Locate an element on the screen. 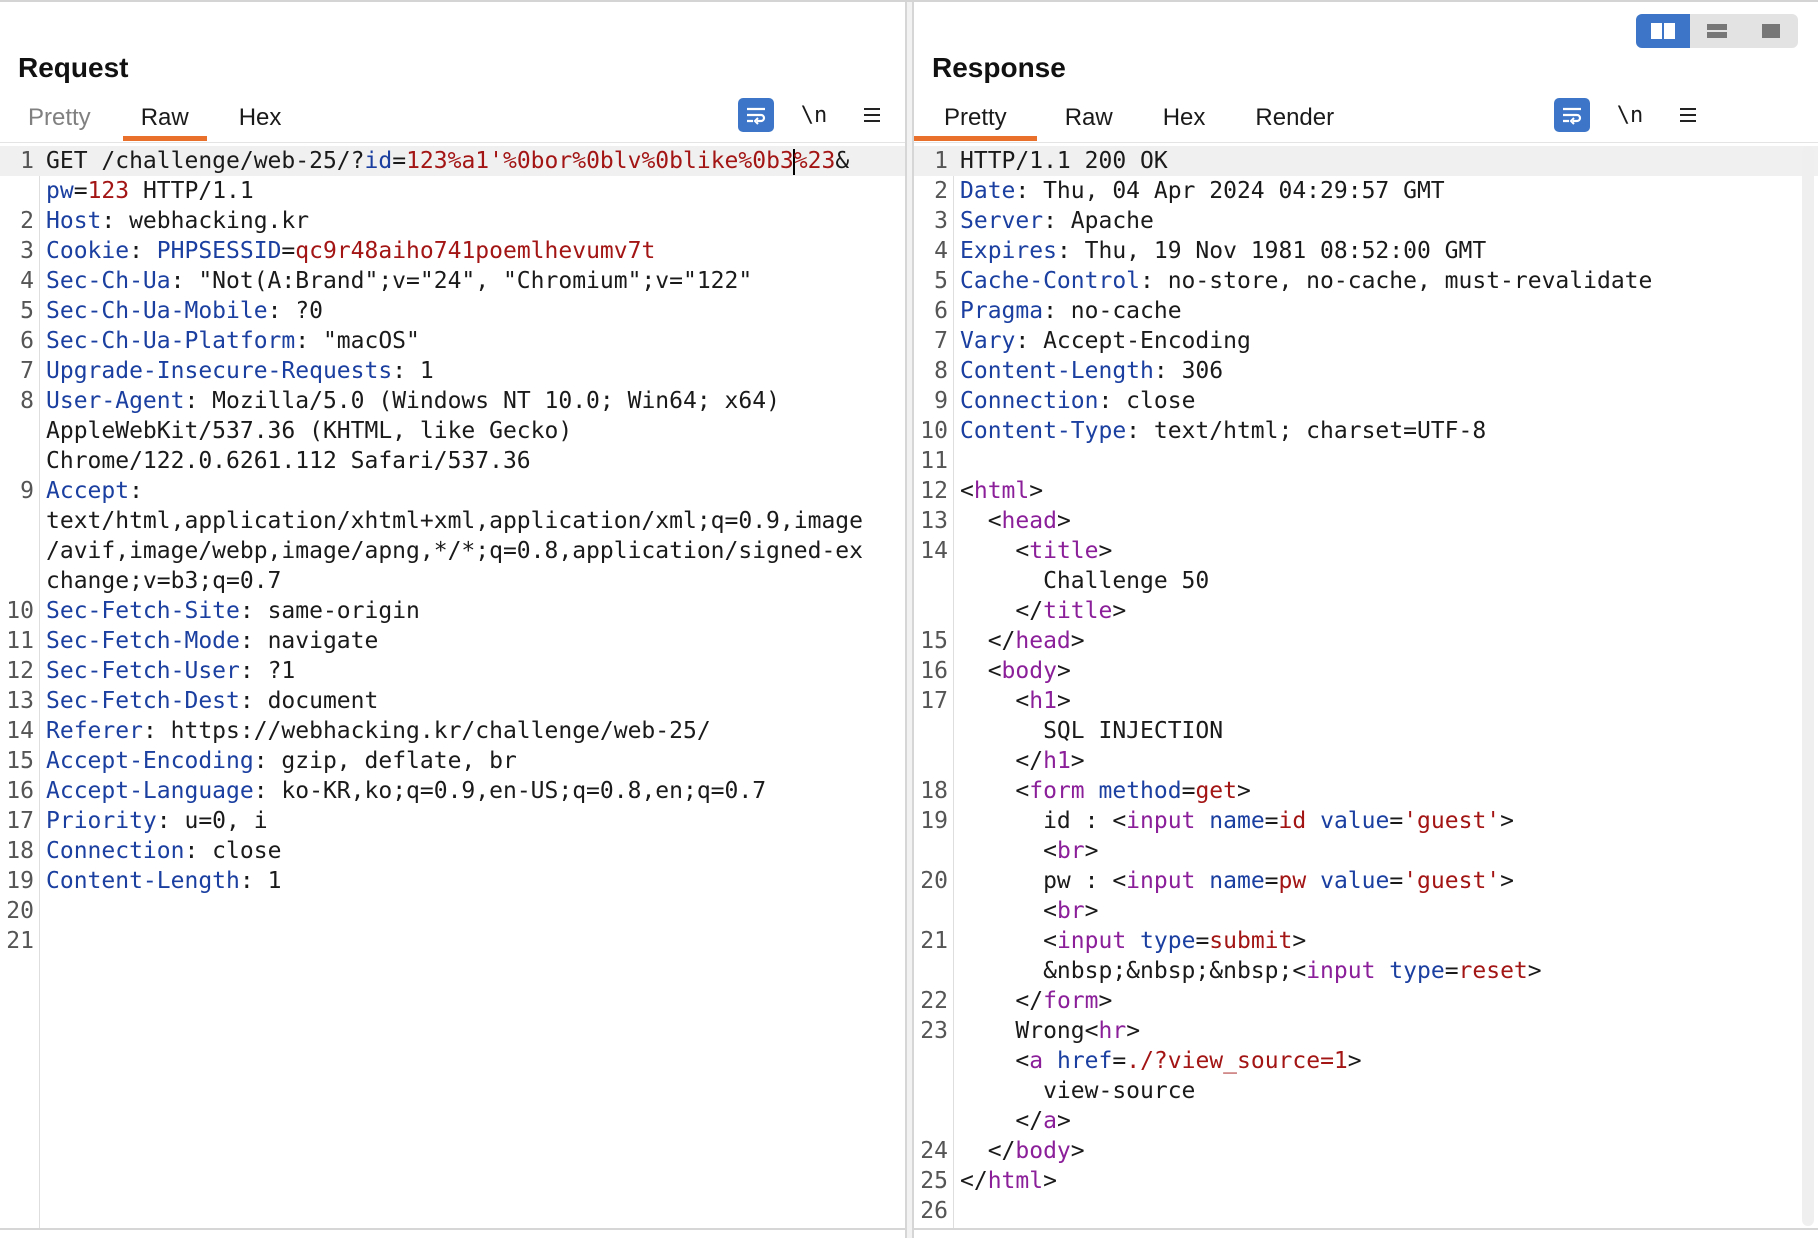 This screenshot has height=1238, width=1818. tab-render: Render is located at coordinates (1294, 119).